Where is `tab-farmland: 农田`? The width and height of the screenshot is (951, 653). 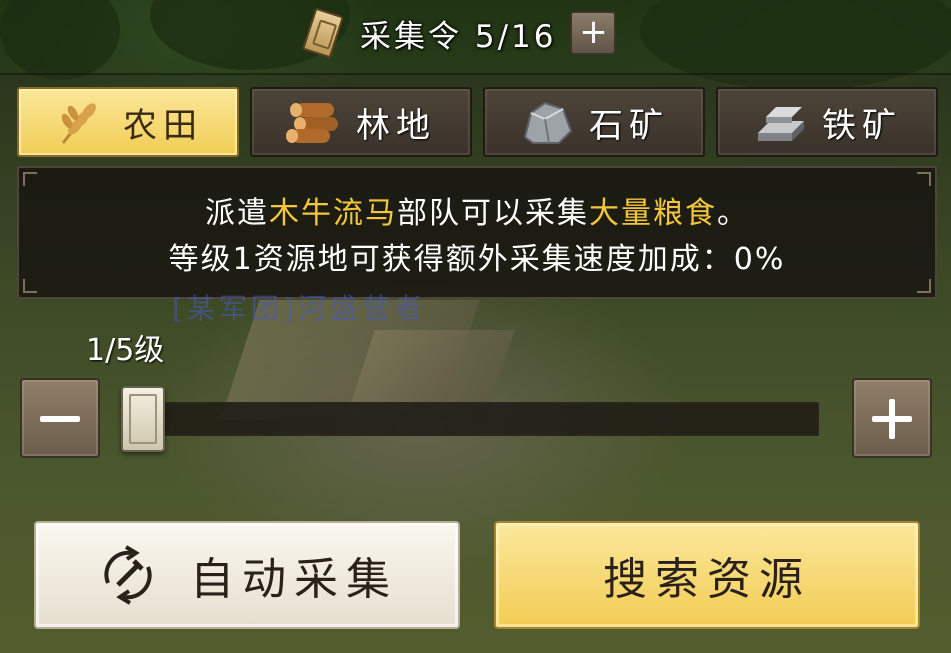
tab-farmland: 农田 is located at coordinates (128, 122).